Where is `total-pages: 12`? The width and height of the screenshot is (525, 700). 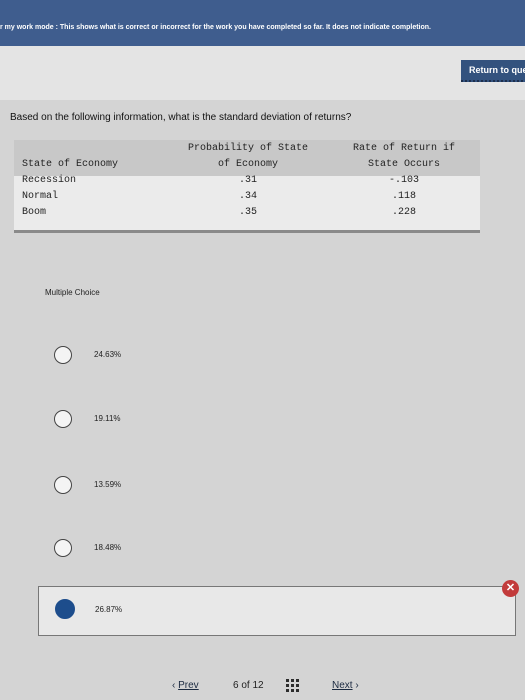 total-pages: 12 is located at coordinates (258, 685).